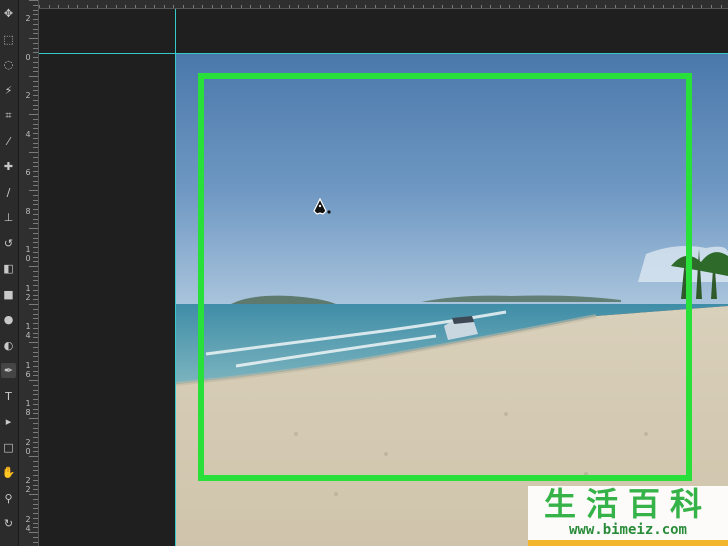  Describe the element at coordinates (627, 530) in the screenshot. I see `watermark-url: www.bimeiz.com` at that location.